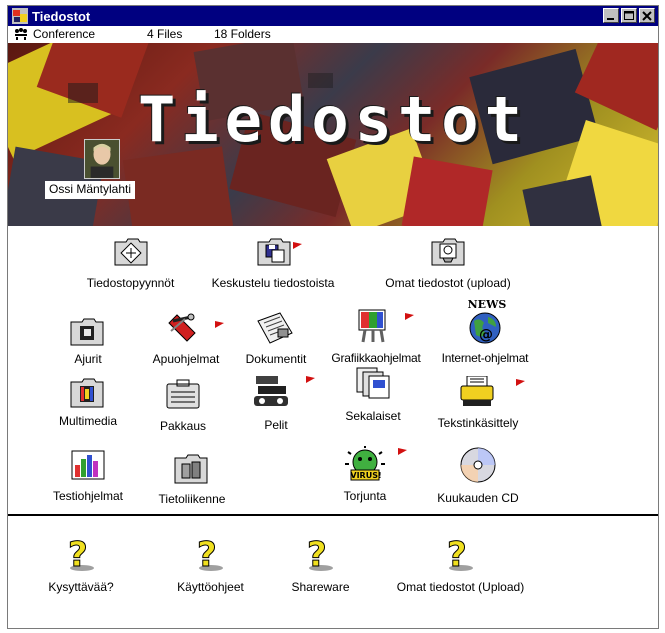 The image size is (665, 633). Describe the element at coordinates (165, 34) in the screenshot. I see `files-count: 4 Files` at that location.